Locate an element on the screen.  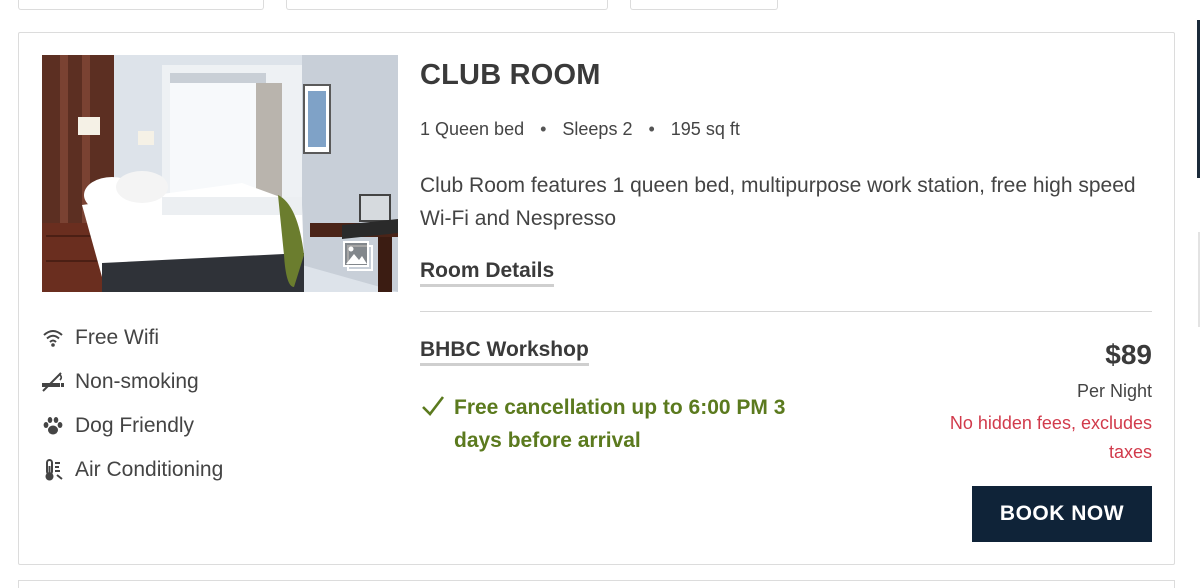
gallery-icon is located at coordinates (359, 257).